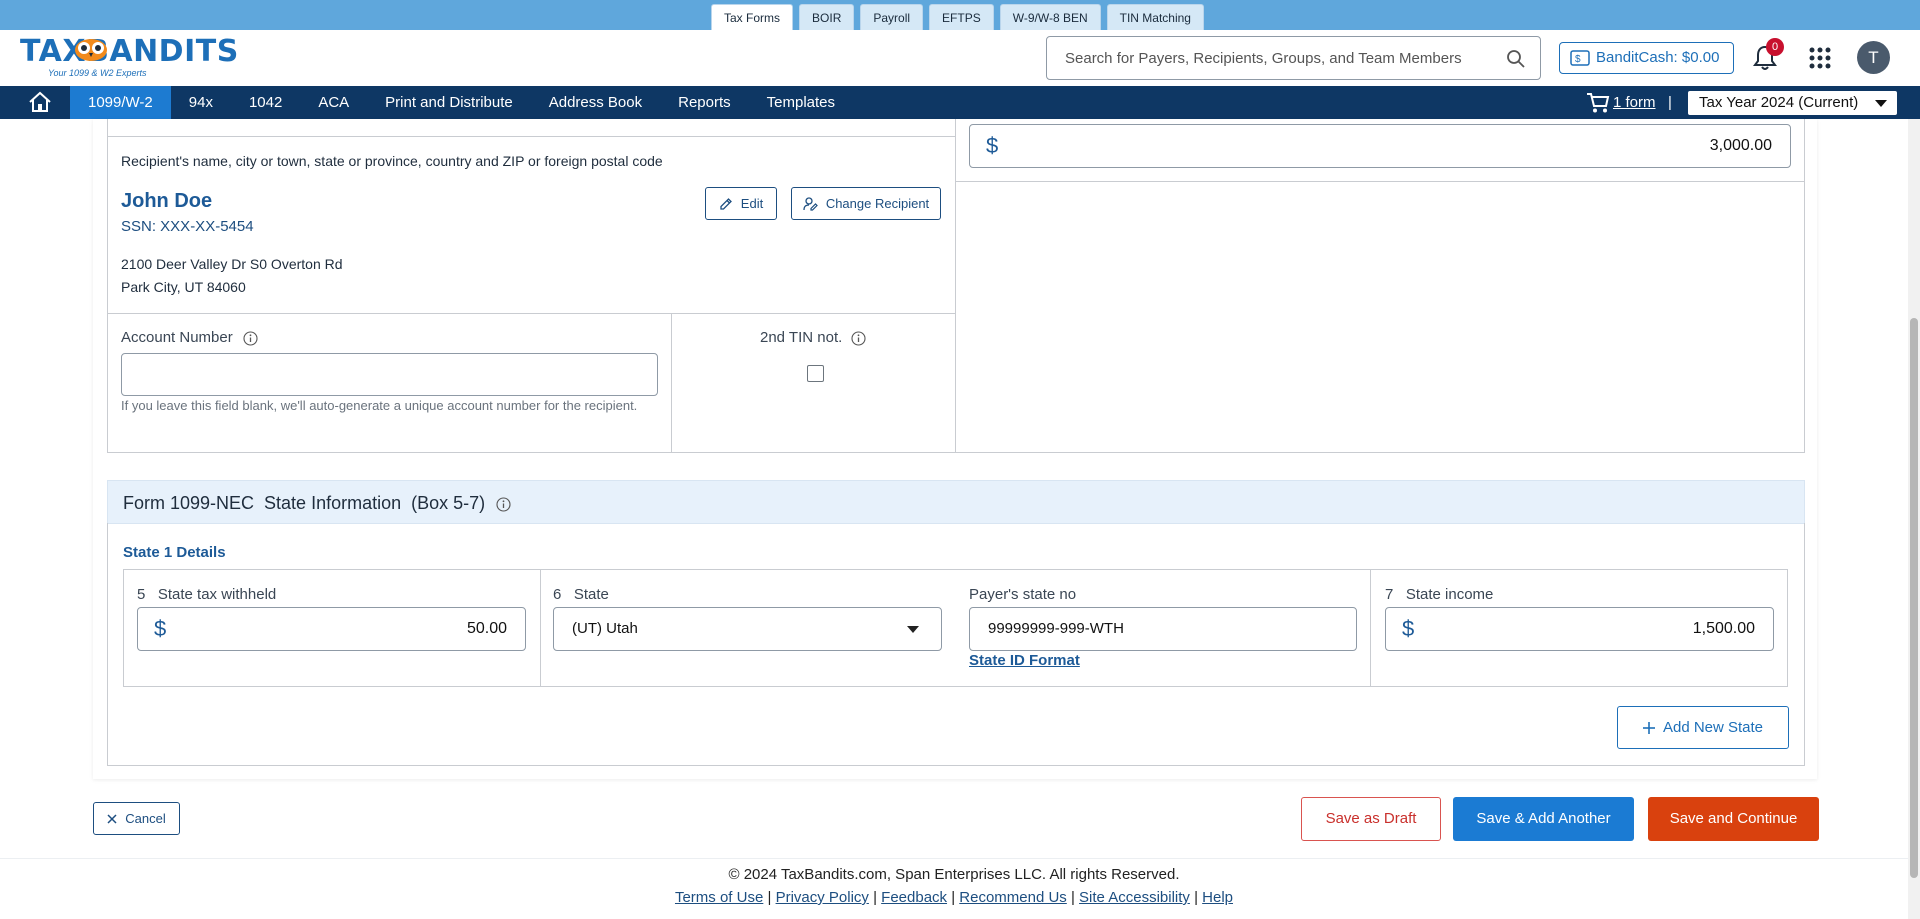 Image resolution: width=1920 pixels, height=919 pixels. What do you see at coordinates (827, 17) in the screenshot?
I see `tab-boir: BOIR` at bounding box center [827, 17].